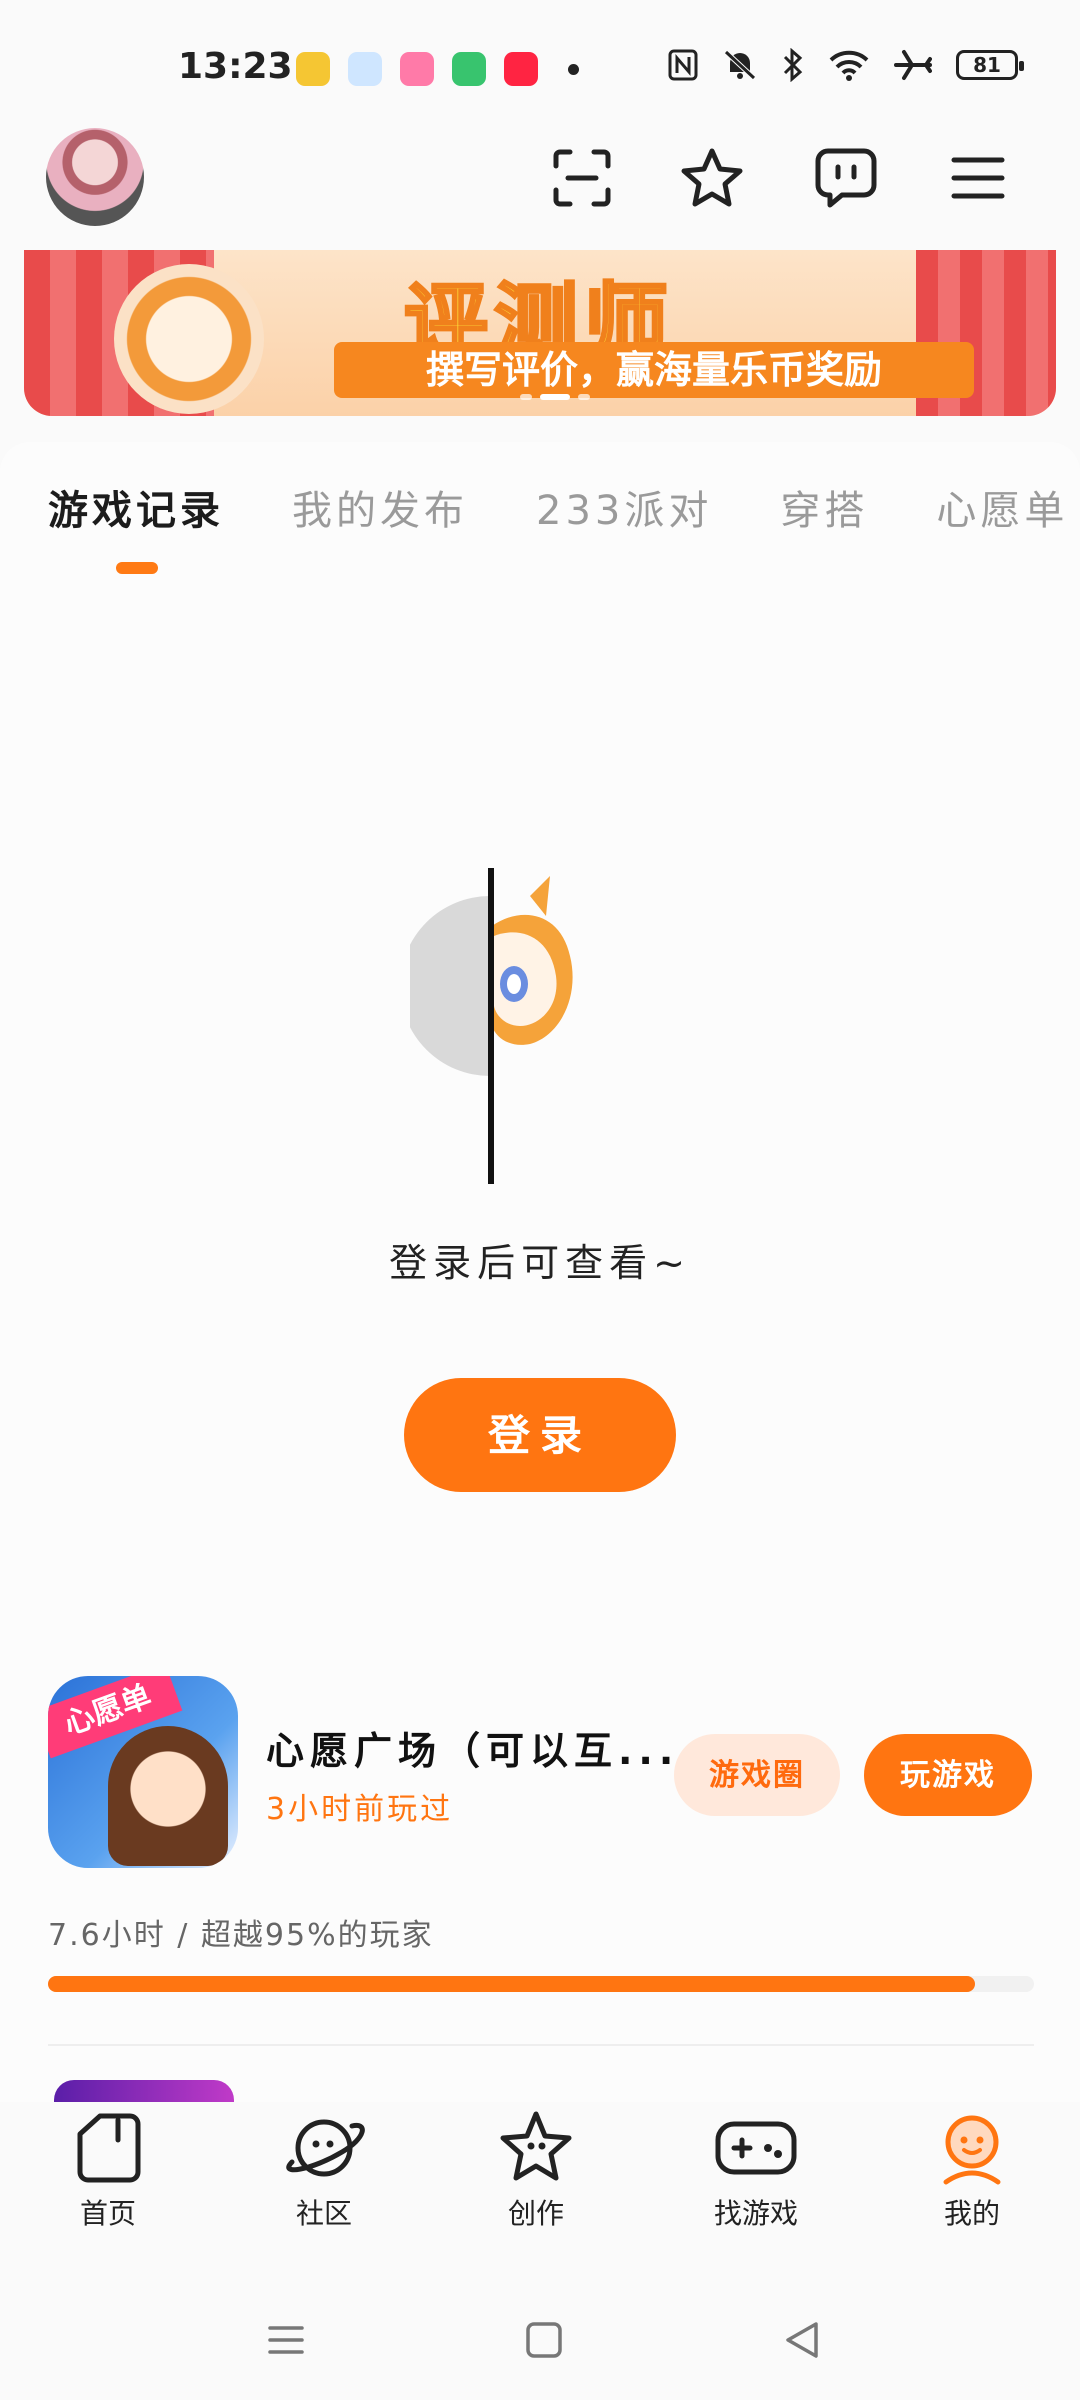 This screenshot has width=1080, height=2400. I want to click on messages-button, so click(846, 178).